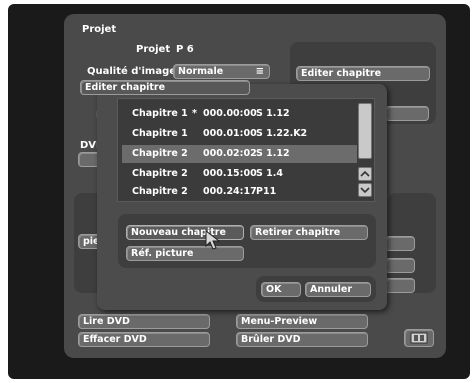 This screenshot has height=383, width=475. What do you see at coordinates (144, 339) in the screenshot?
I see `erase-dvd-button: Effacer DVD` at bounding box center [144, 339].